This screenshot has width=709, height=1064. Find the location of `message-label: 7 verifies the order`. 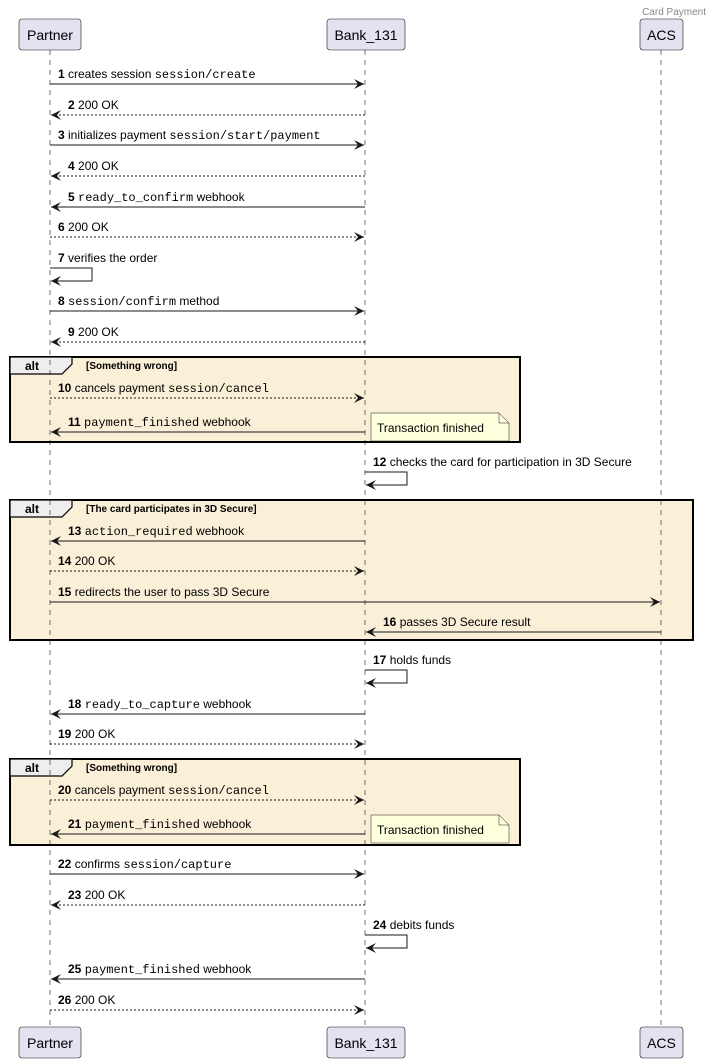

message-label: 7 verifies the order is located at coordinates (107, 258).